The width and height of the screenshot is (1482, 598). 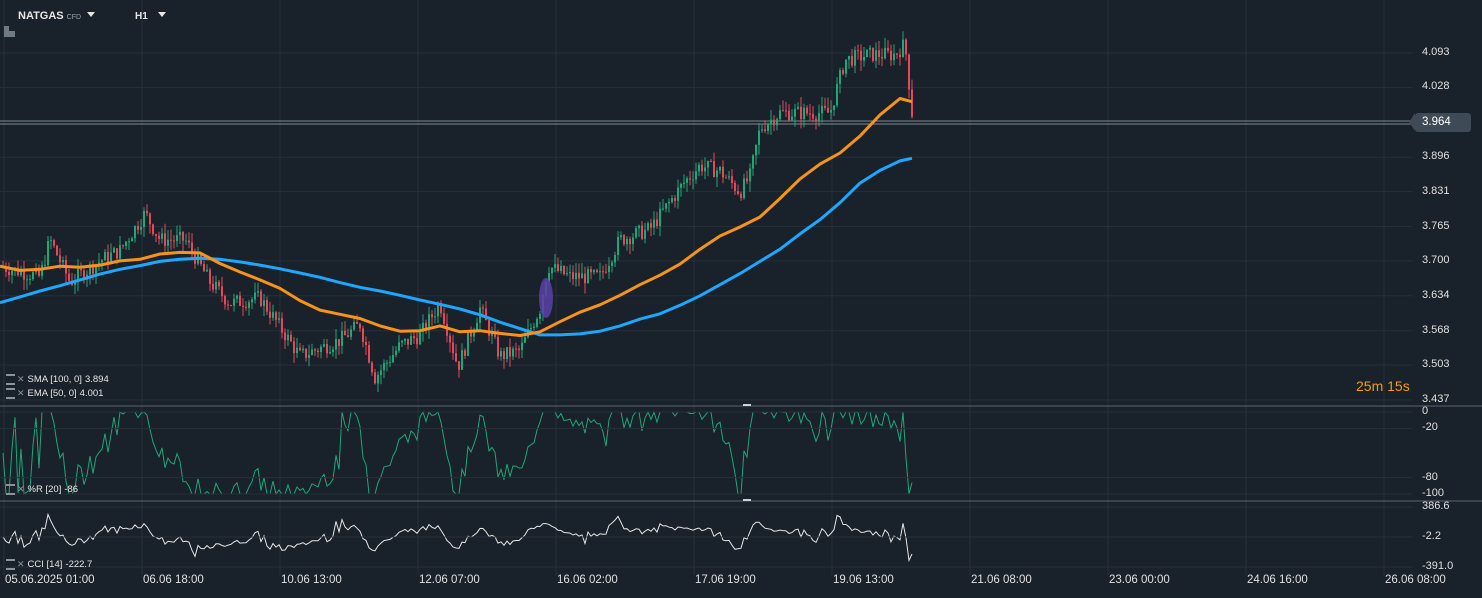 I want to click on wr-indicator-label: ✕ %R [20] -86, so click(x=42, y=489).